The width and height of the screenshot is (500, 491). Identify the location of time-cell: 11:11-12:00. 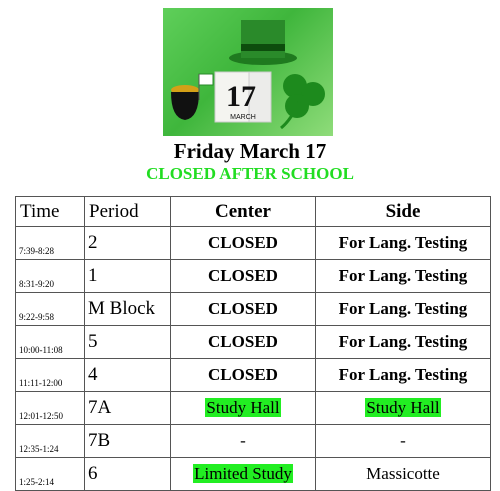
(50, 375).